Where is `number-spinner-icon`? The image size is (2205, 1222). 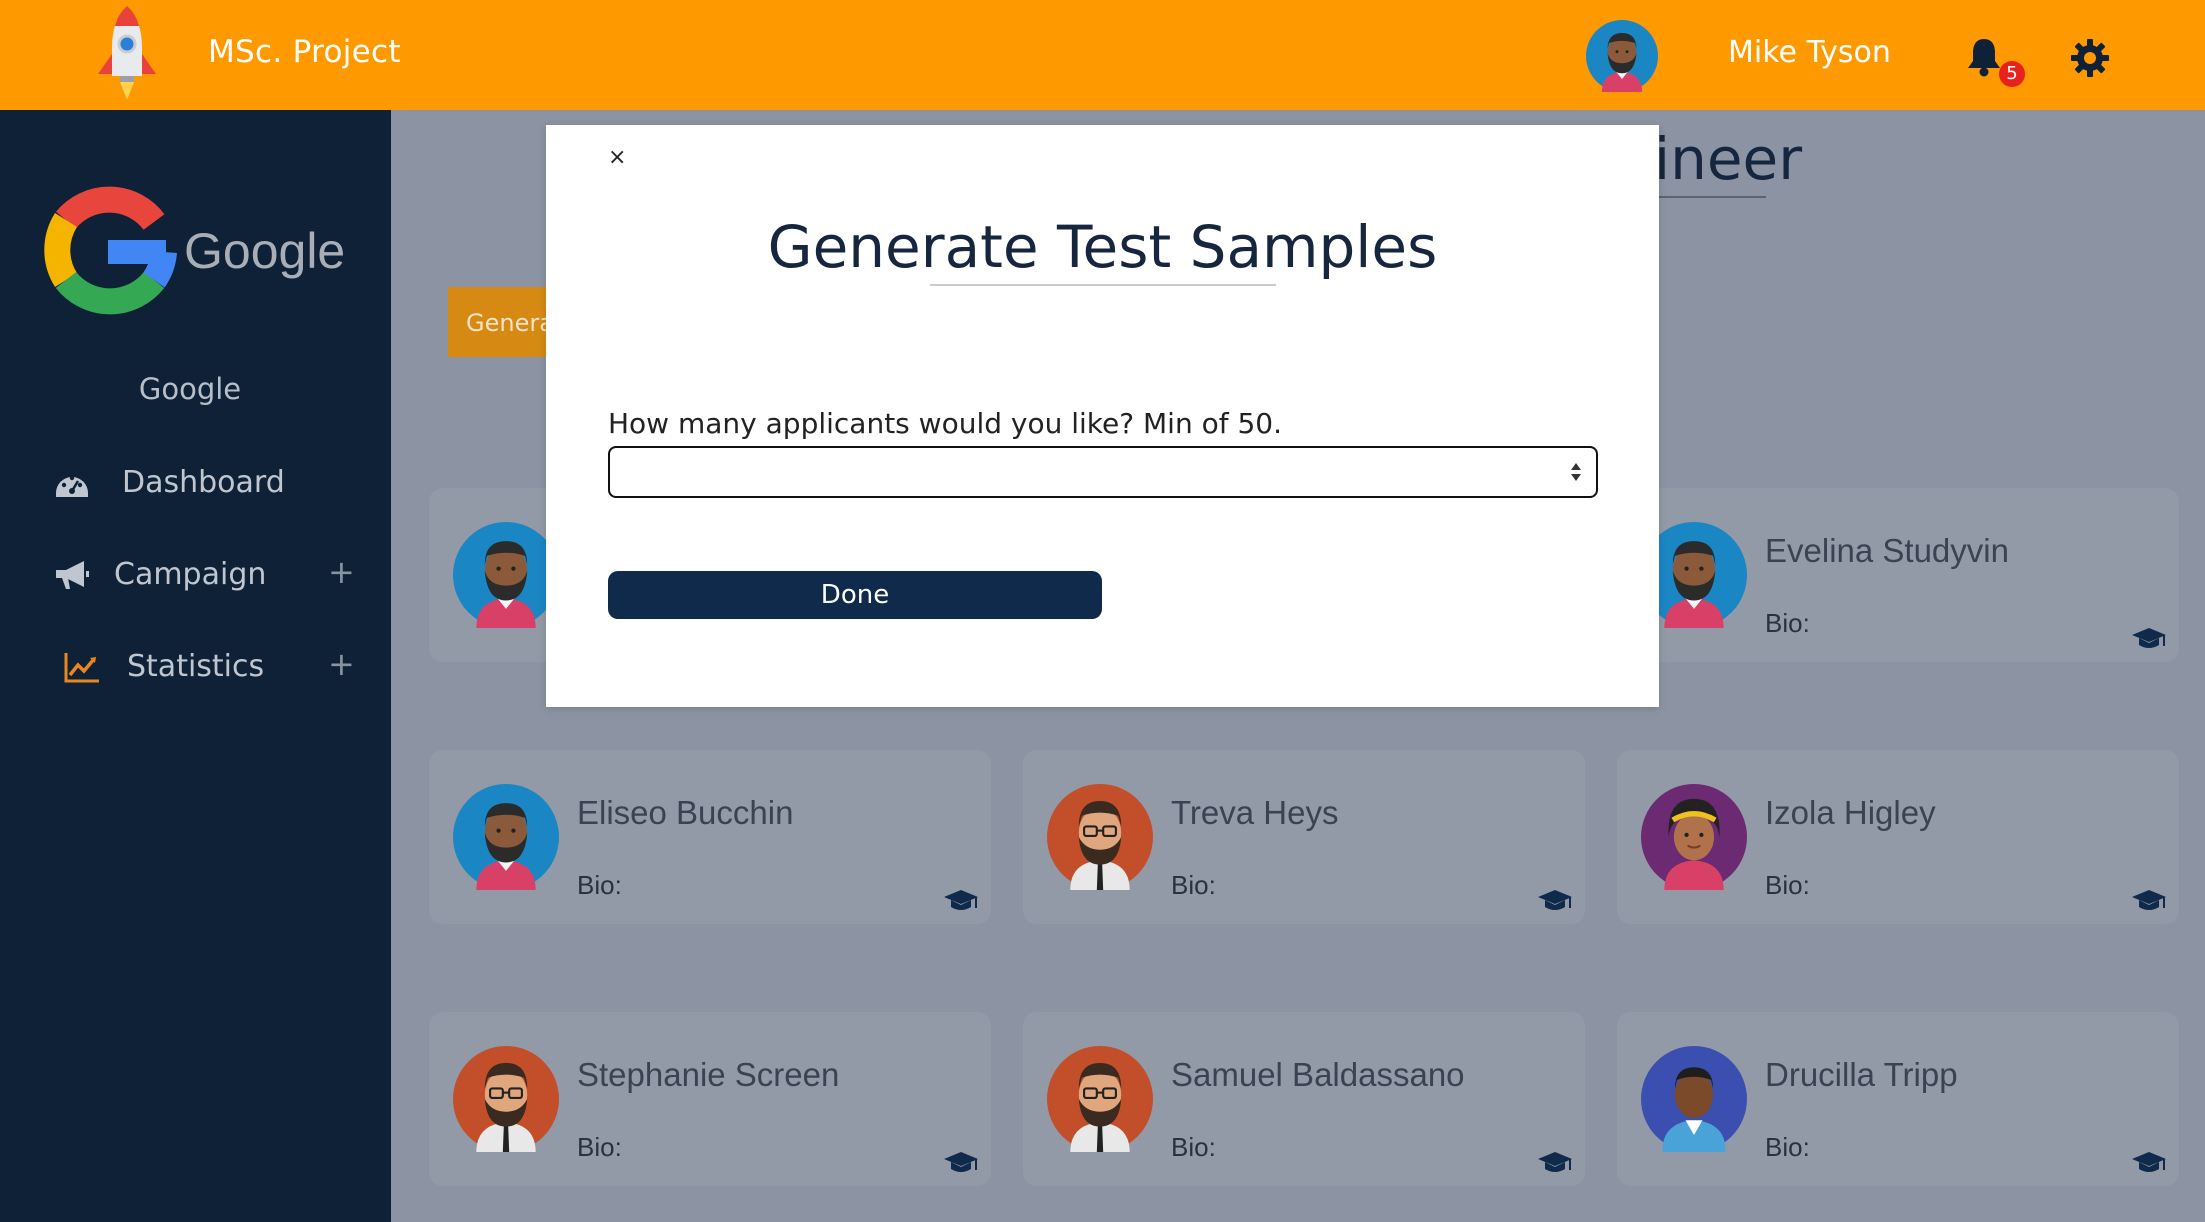 number-spinner-icon is located at coordinates (1576, 472).